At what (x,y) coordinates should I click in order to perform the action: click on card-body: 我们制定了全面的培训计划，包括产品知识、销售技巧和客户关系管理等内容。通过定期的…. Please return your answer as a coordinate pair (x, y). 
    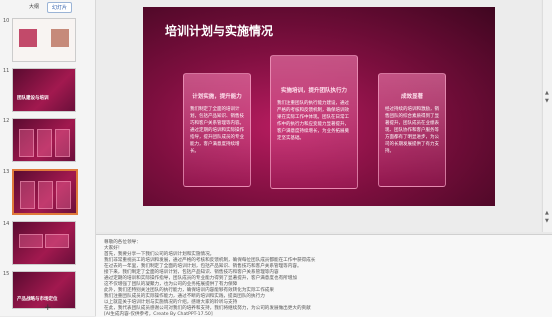
    Looking at the image, I should click on (217, 130).